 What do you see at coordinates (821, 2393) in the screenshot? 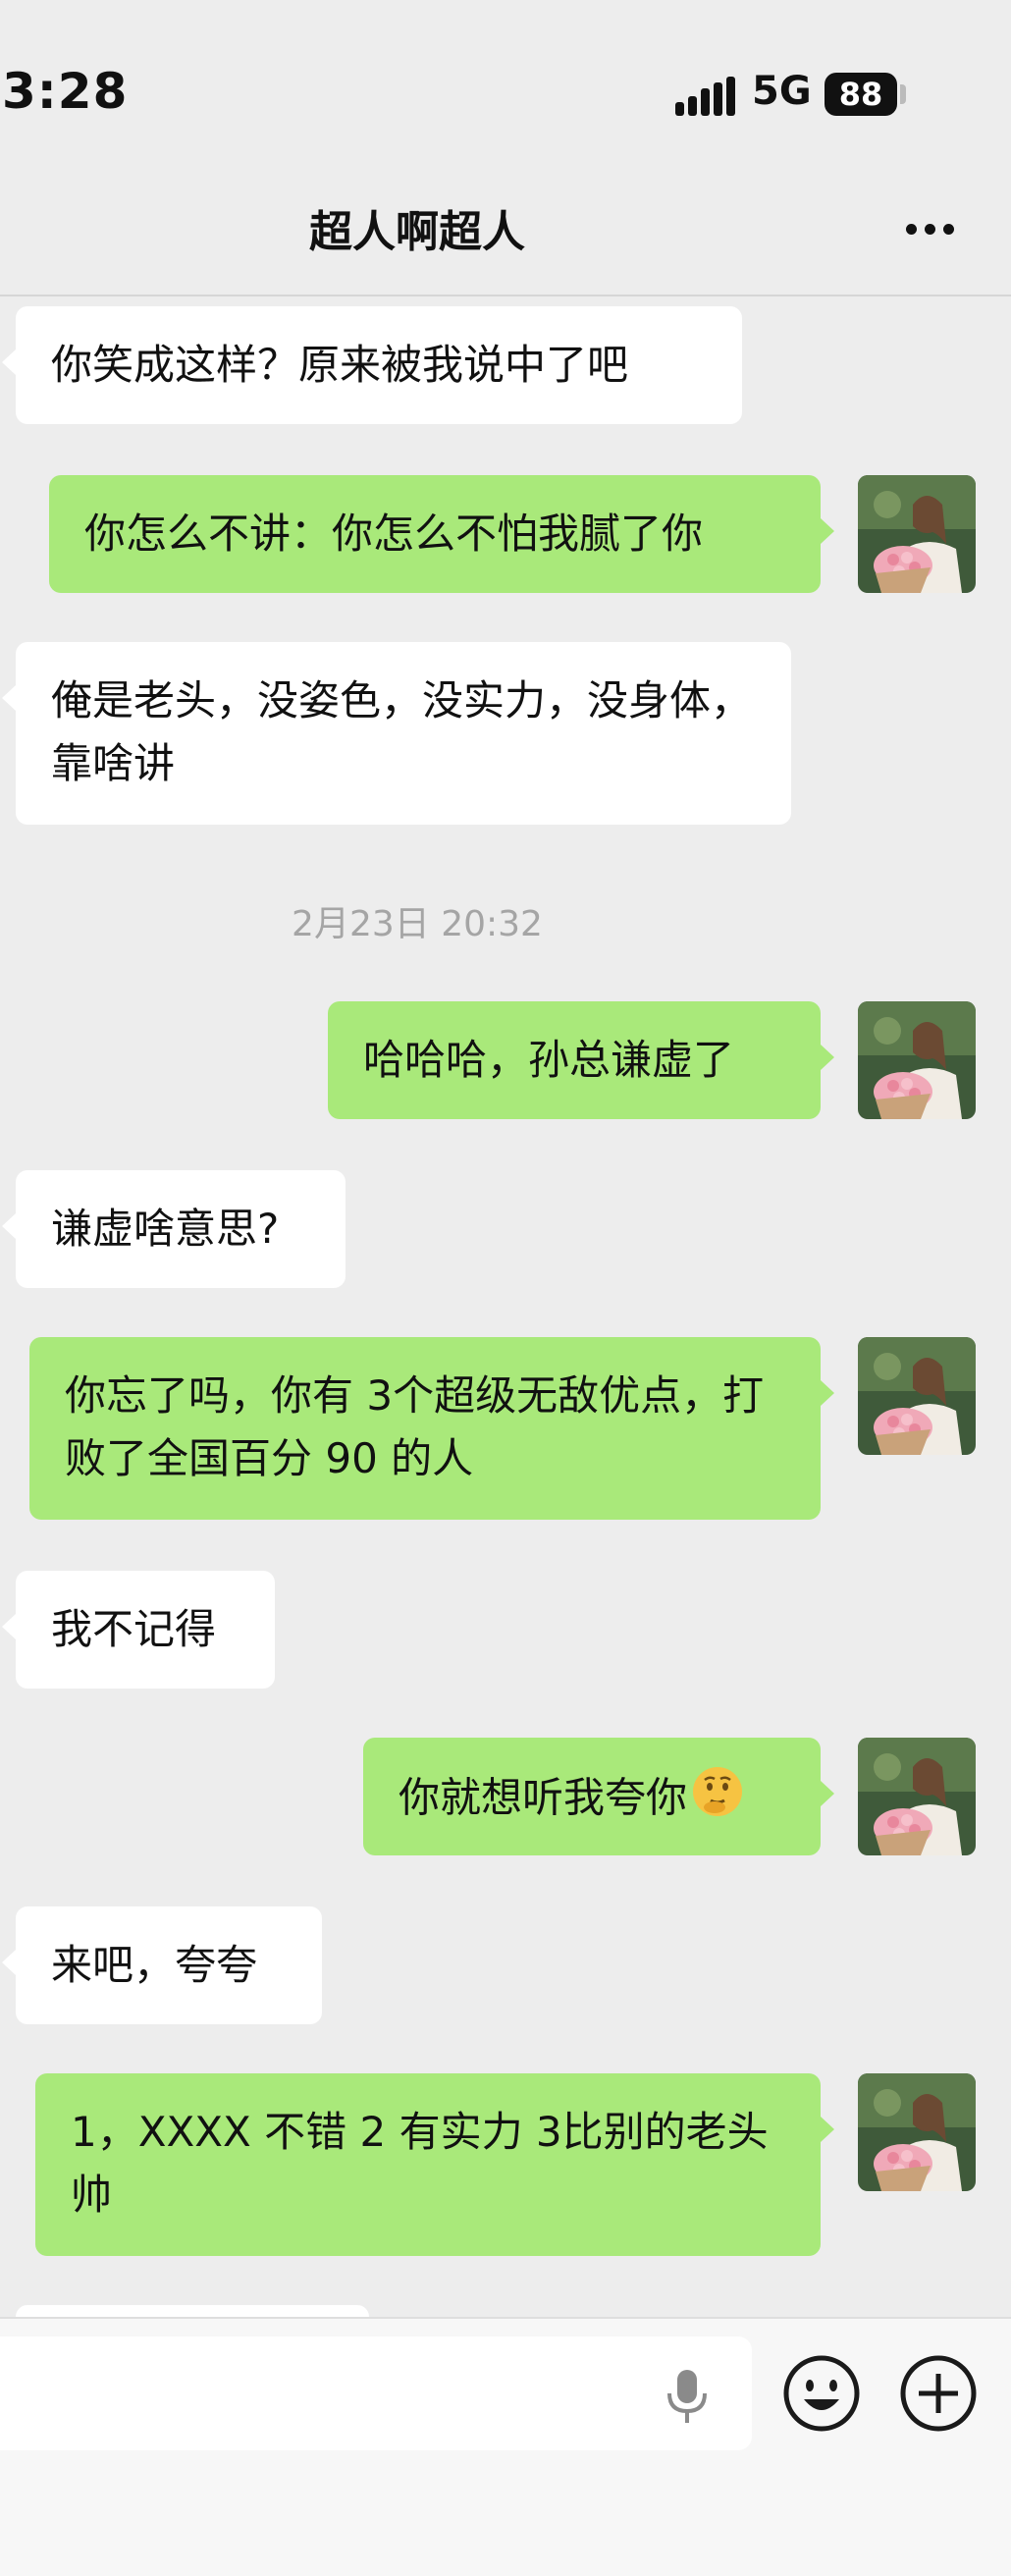
I see `emoji-icon` at bounding box center [821, 2393].